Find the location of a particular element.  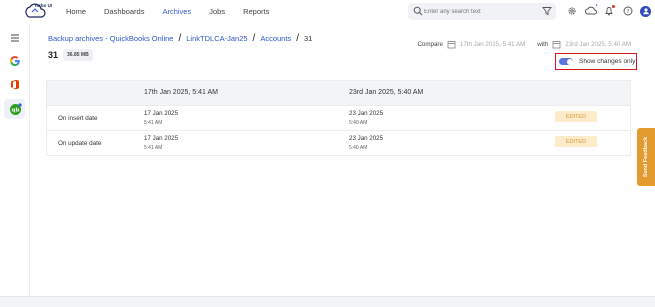

show-changes-switch is located at coordinates (566, 61).